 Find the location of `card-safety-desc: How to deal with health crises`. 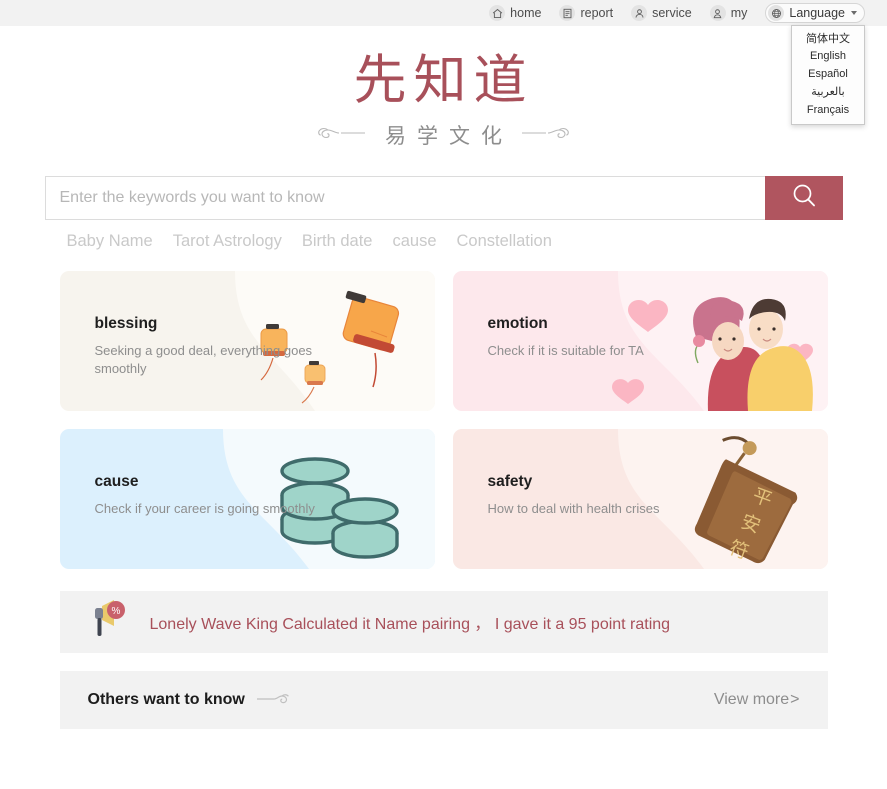

card-safety-desc: How to deal with health crises is located at coordinates (573, 508).